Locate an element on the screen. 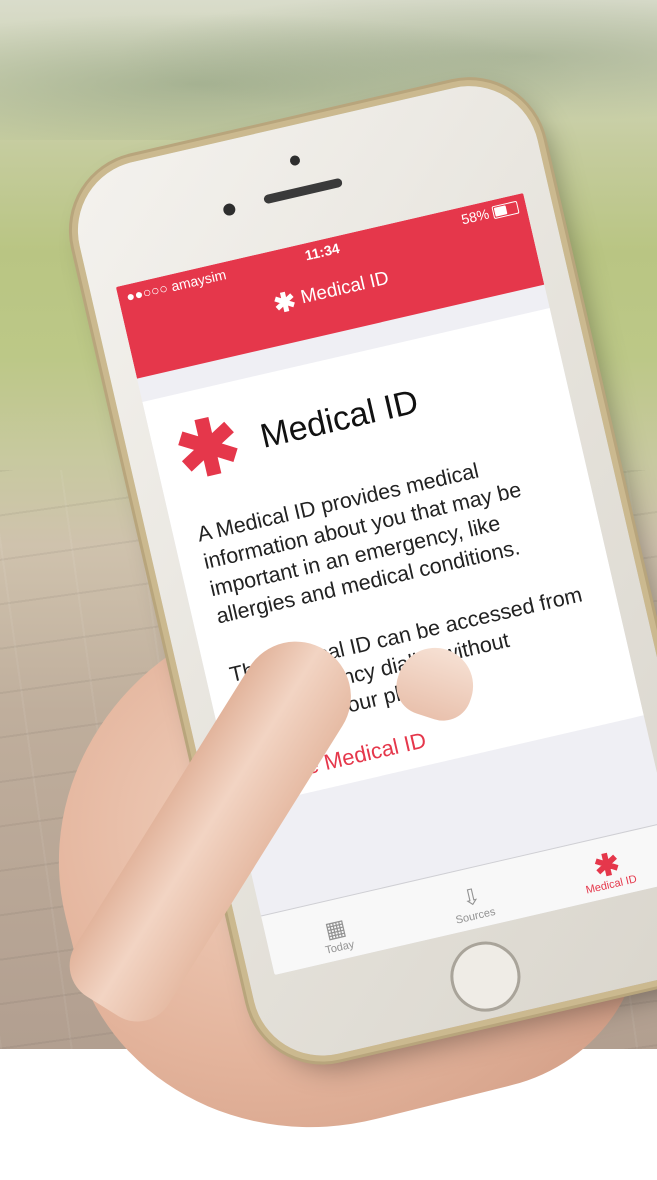  battery-percent: 58% is located at coordinates (475, 216).